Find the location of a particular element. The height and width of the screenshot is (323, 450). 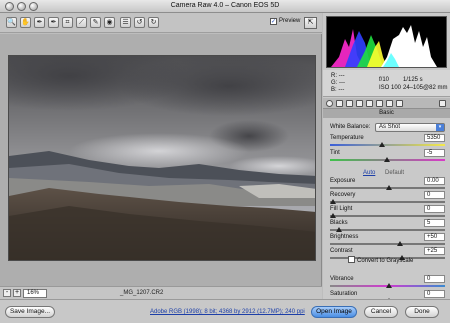

chevron-down-icon: ▾ is located at coordinates (440, 127).